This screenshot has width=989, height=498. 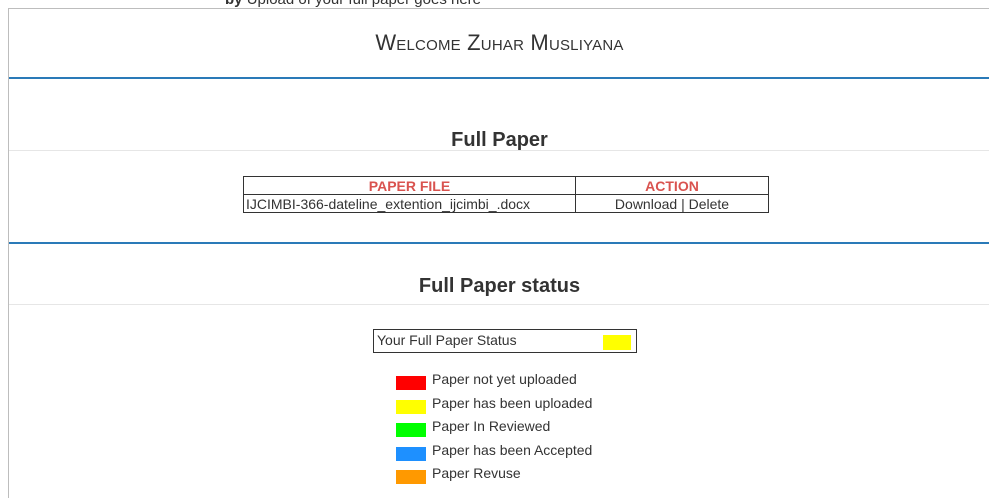 What do you see at coordinates (494, 4) in the screenshot?
I see `top-strip: by Upload of your full paper goes here` at bounding box center [494, 4].